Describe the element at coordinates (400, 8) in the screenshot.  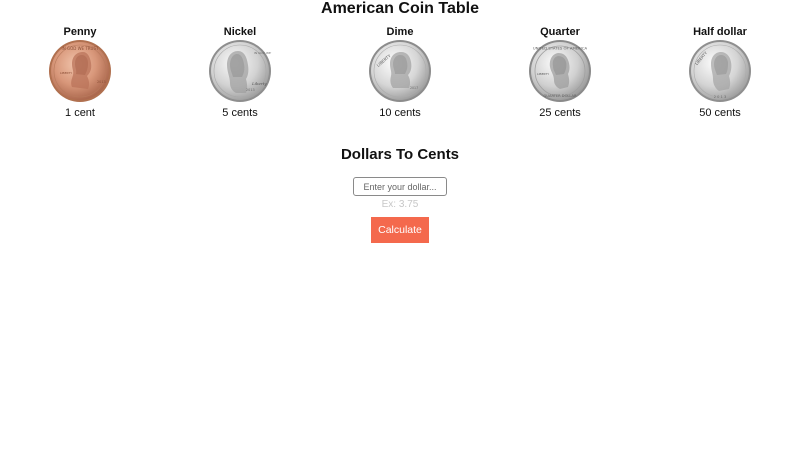
I see `page-title: American Coin Table` at that location.